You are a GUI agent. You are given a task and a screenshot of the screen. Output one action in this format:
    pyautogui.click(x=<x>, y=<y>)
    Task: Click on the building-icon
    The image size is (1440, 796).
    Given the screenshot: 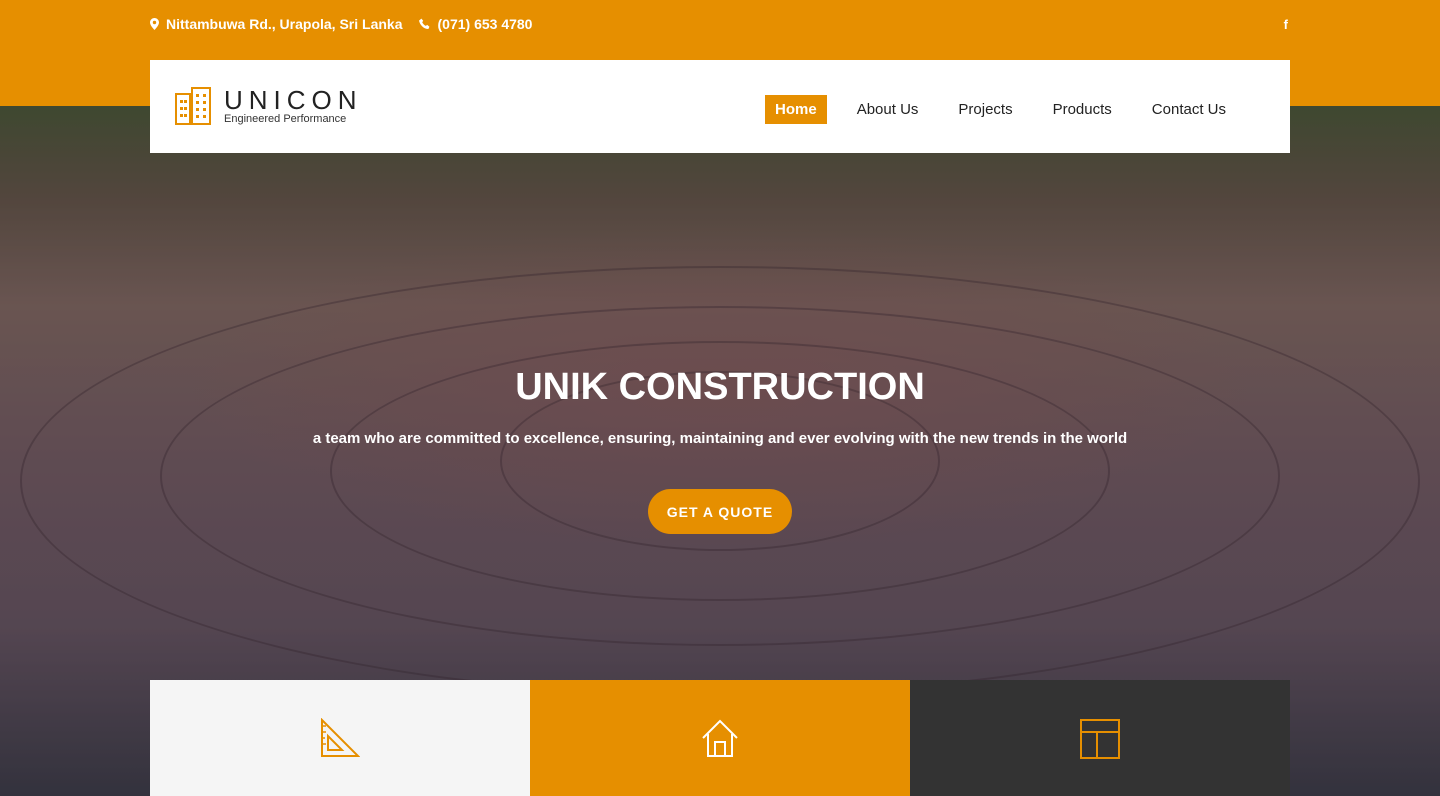 What is the action you would take?
    pyautogui.click(x=193, y=106)
    